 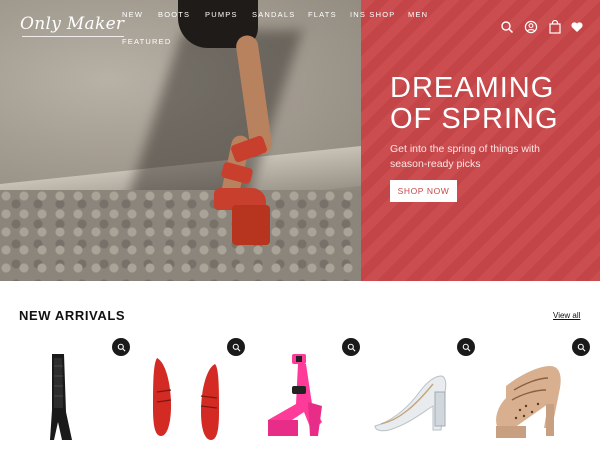 I want to click on shop-now-button: SHOP NOW, so click(x=423, y=191).